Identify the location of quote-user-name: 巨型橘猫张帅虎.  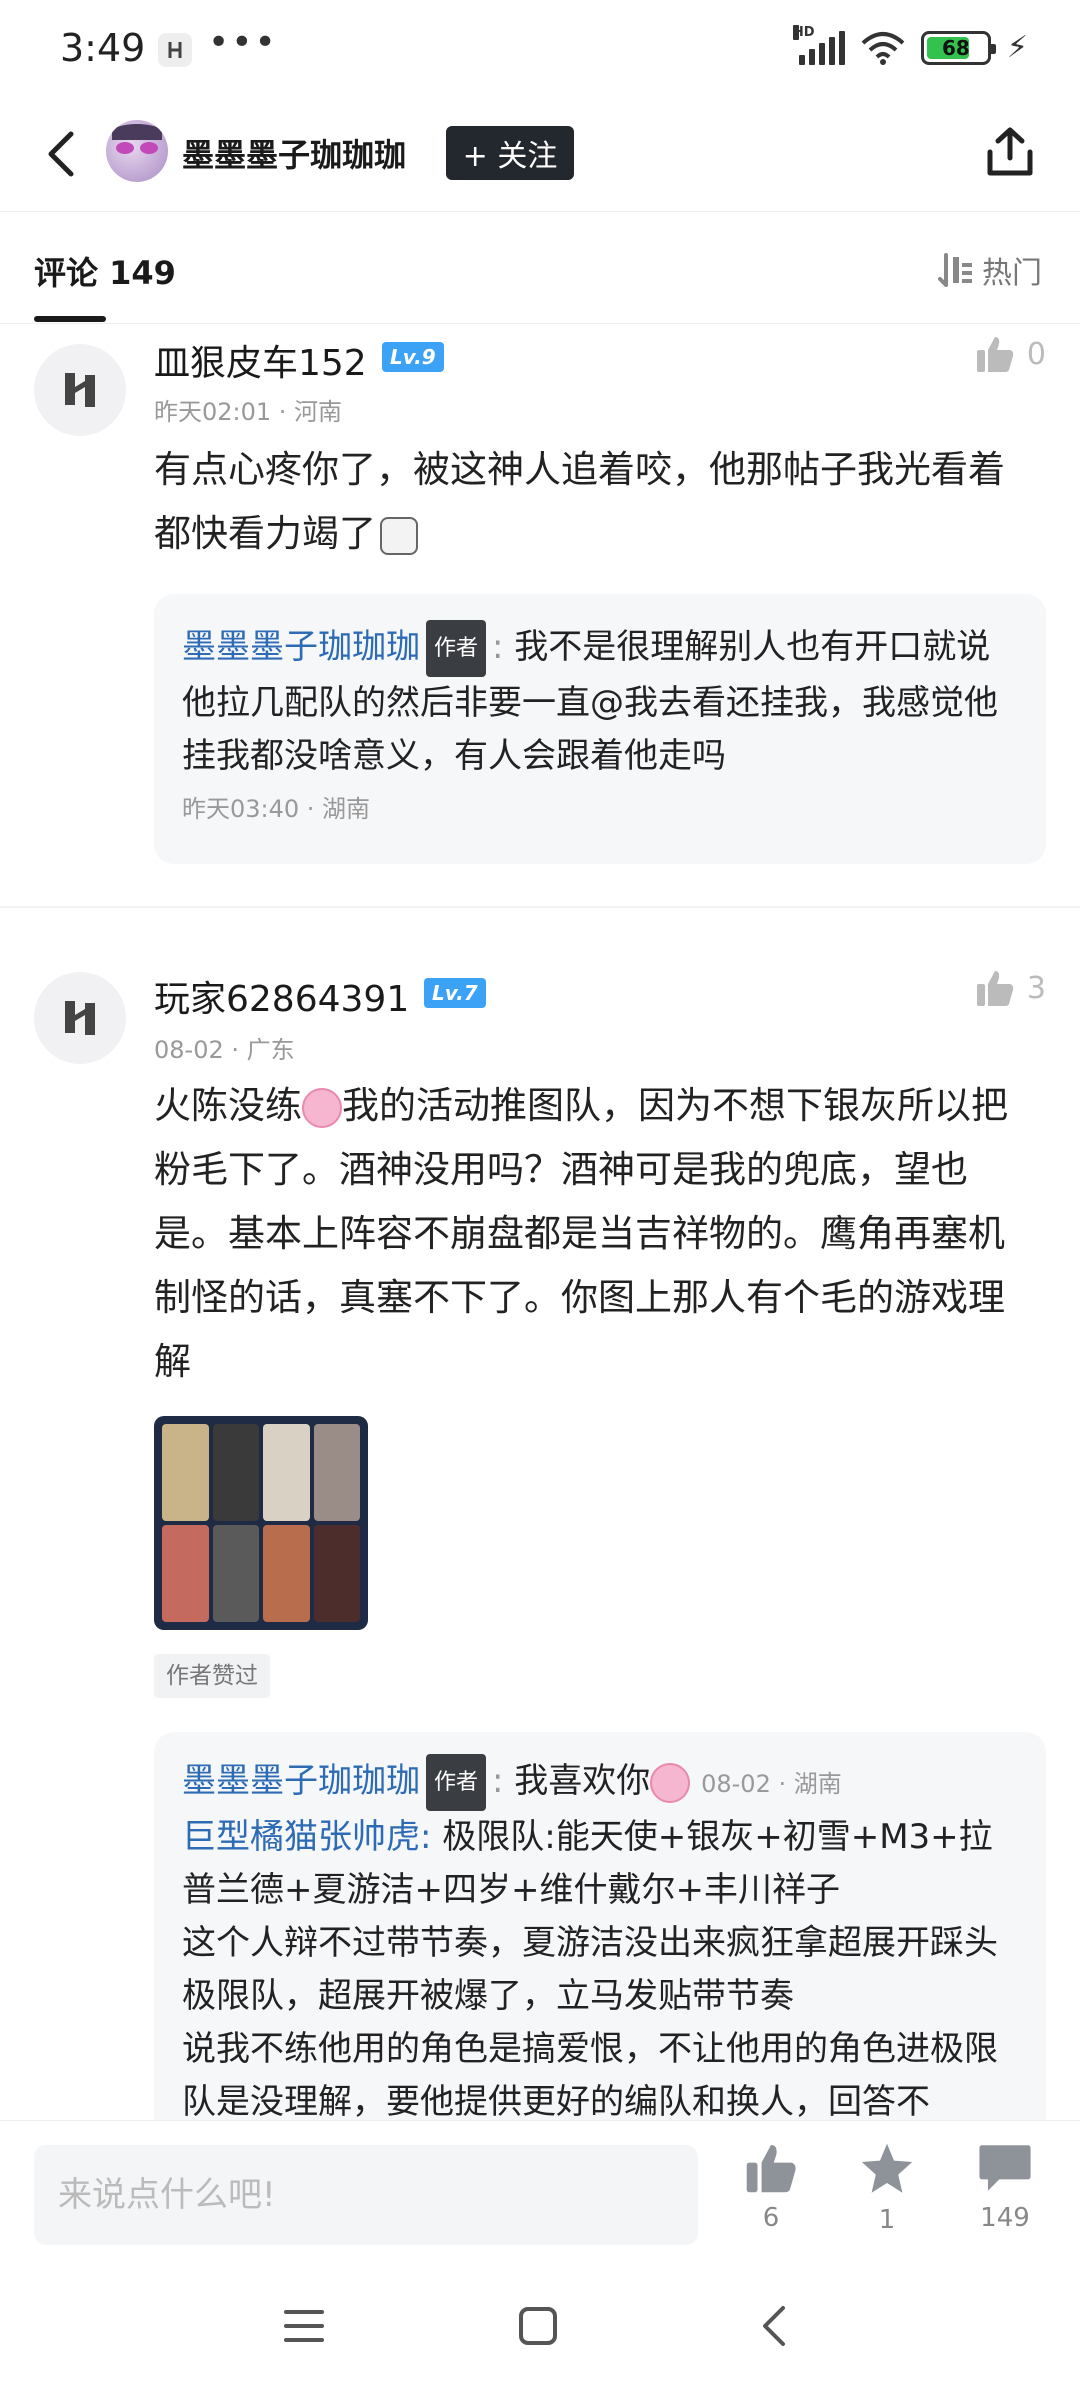
(301, 1837).